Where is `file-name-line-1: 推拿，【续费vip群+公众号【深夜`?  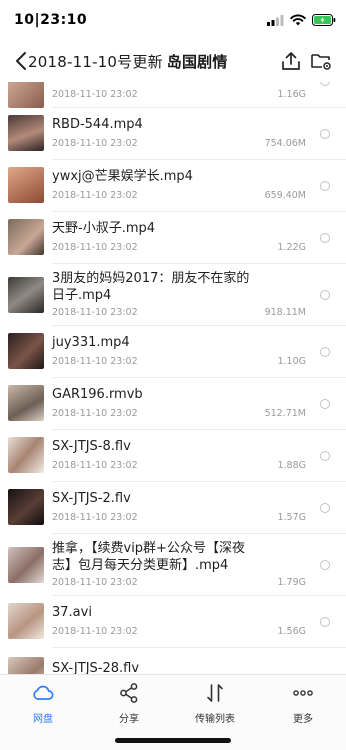 file-name-line-1: 推拿，【续费vip群+公众号【深夜 is located at coordinates (148, 548).